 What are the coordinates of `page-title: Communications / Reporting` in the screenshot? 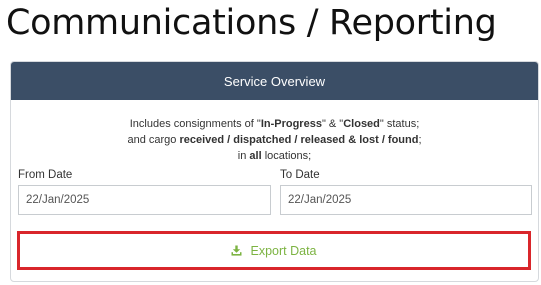 It's located at (251, 23).